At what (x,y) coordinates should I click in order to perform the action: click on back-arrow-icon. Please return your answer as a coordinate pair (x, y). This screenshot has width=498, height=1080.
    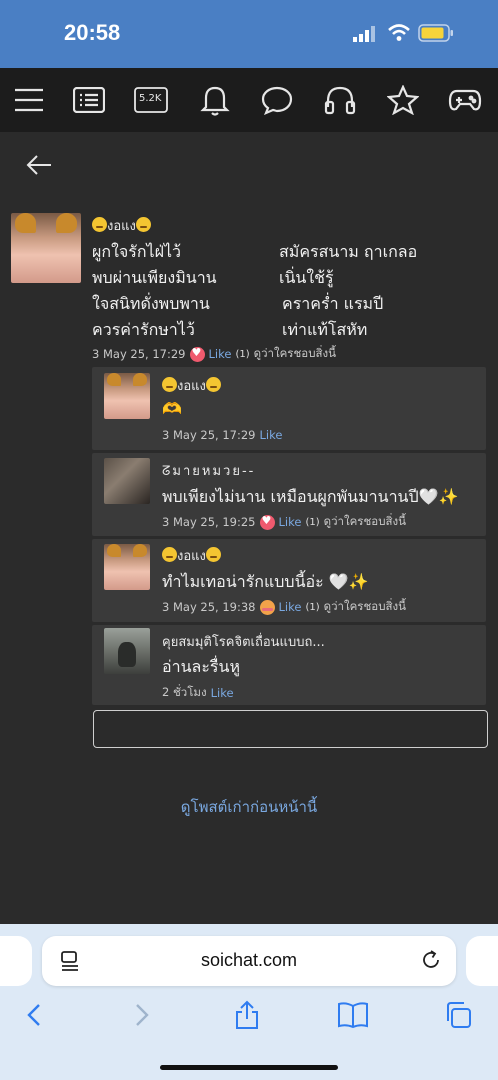
    Looking at the image, I should click on (39, 165).